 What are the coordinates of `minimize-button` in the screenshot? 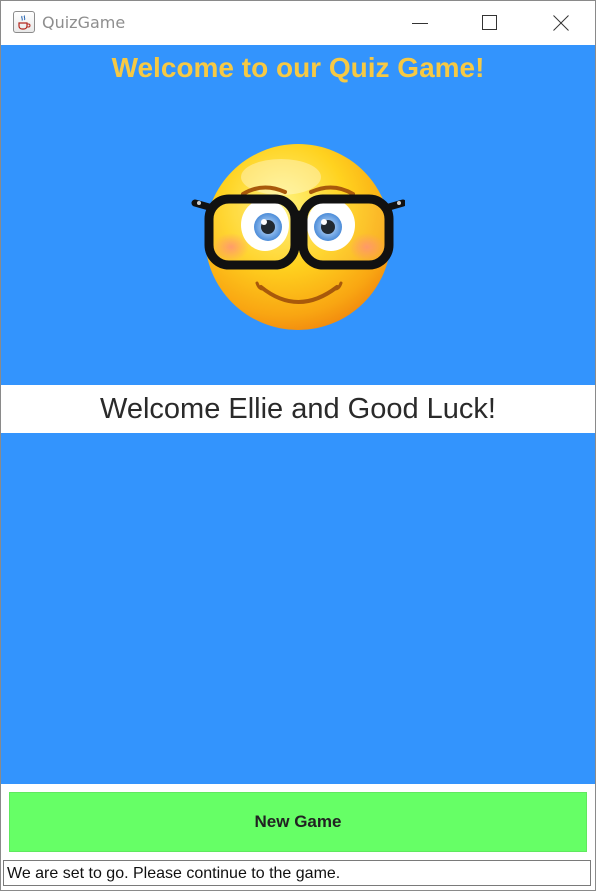 It's located at (420, 23).